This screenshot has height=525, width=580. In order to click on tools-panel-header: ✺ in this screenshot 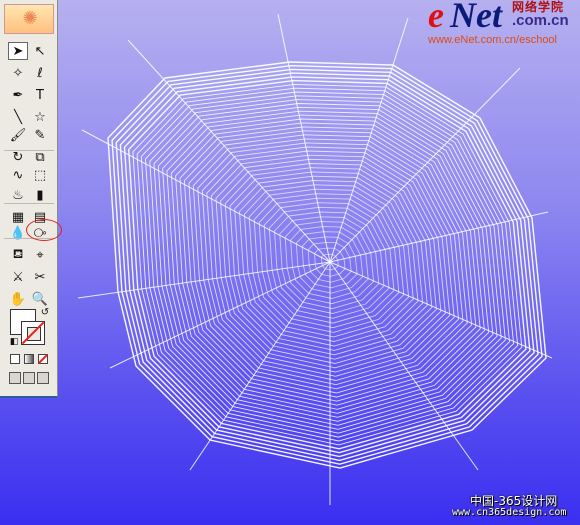, I will do `click(29, 19)`.